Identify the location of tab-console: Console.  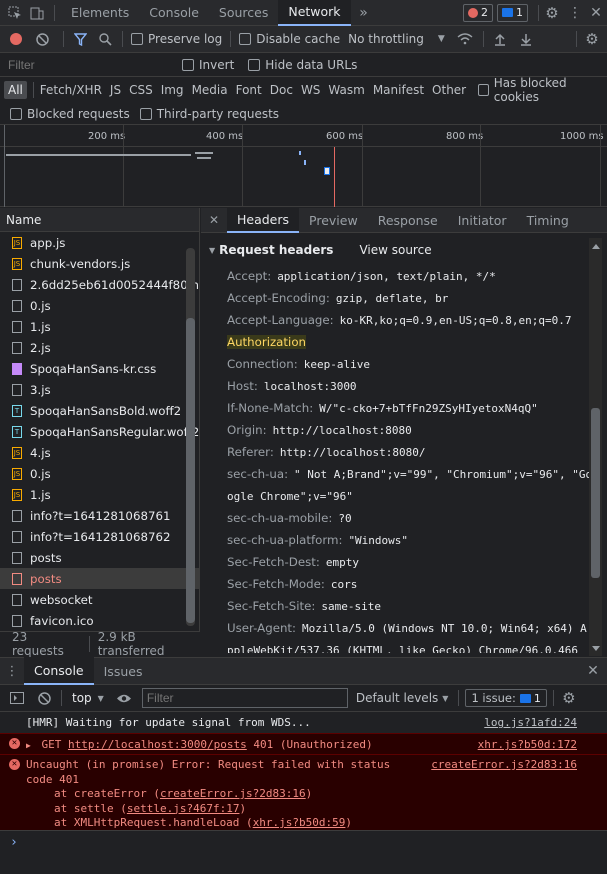
(174, 13).